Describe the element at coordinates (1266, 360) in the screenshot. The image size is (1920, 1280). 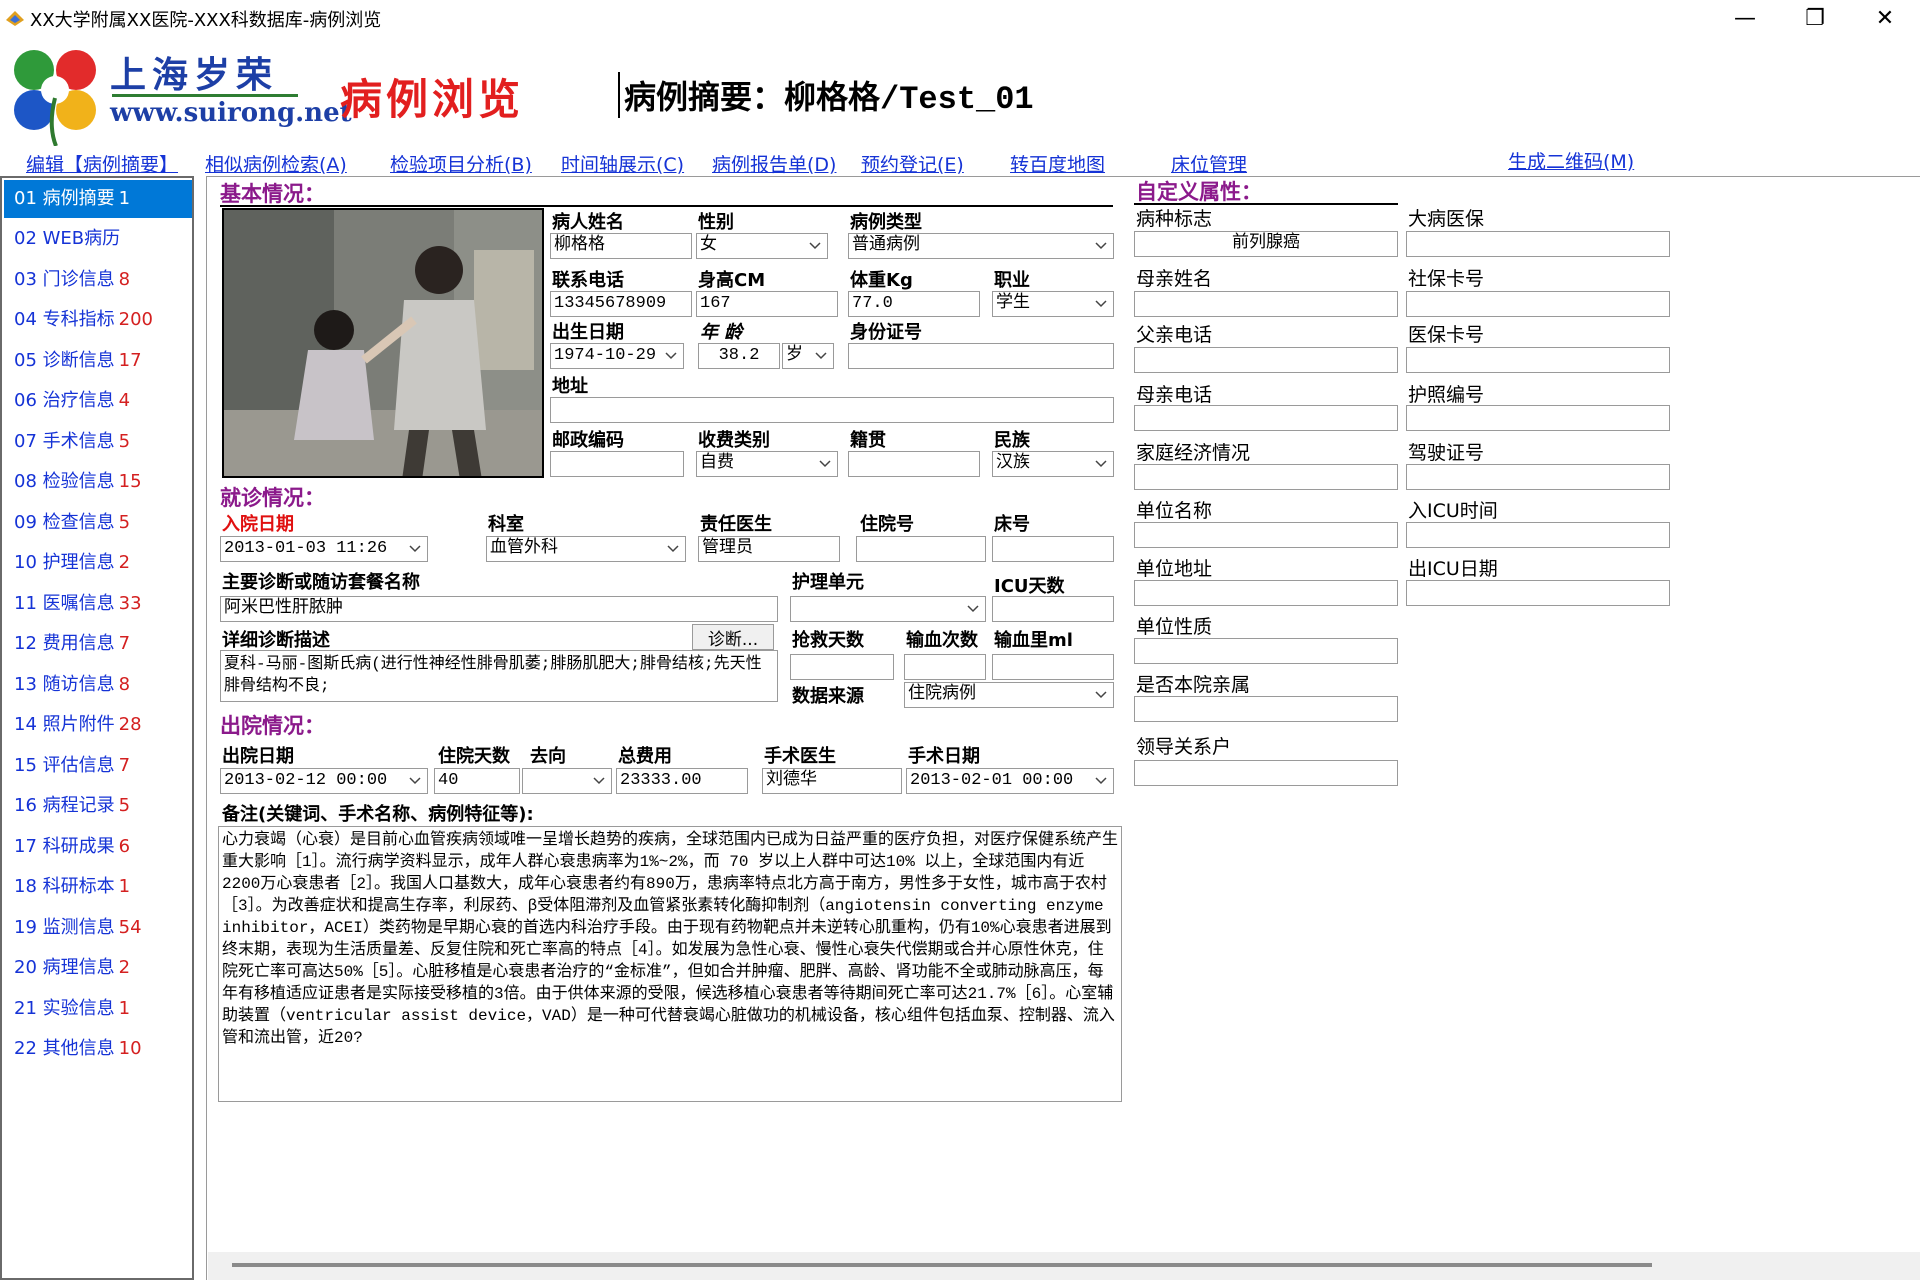
I see `father-phone-field` at that location.